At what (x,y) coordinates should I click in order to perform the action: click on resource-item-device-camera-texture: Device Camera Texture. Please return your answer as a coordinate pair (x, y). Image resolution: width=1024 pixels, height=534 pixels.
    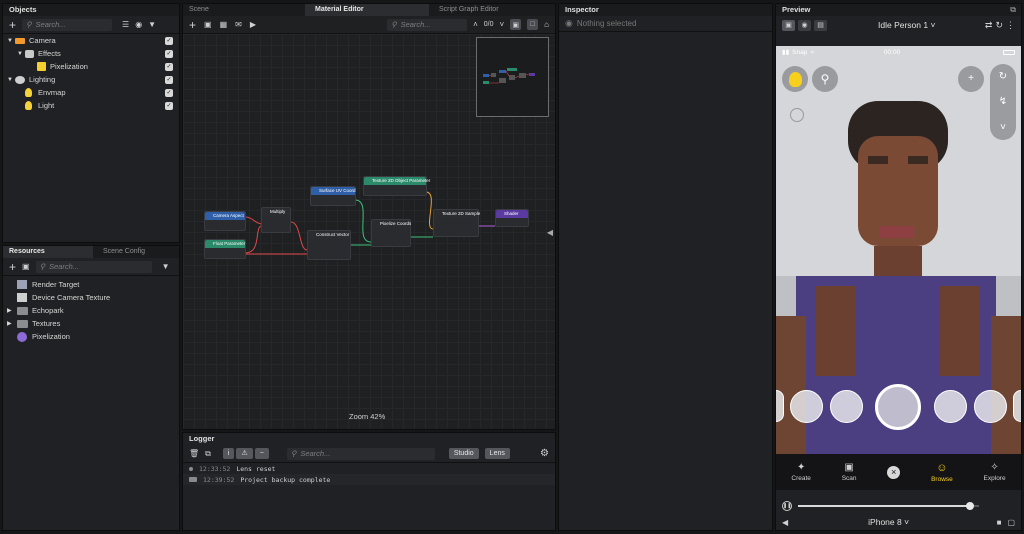
    Looking at the image, I should click on (91, 297).